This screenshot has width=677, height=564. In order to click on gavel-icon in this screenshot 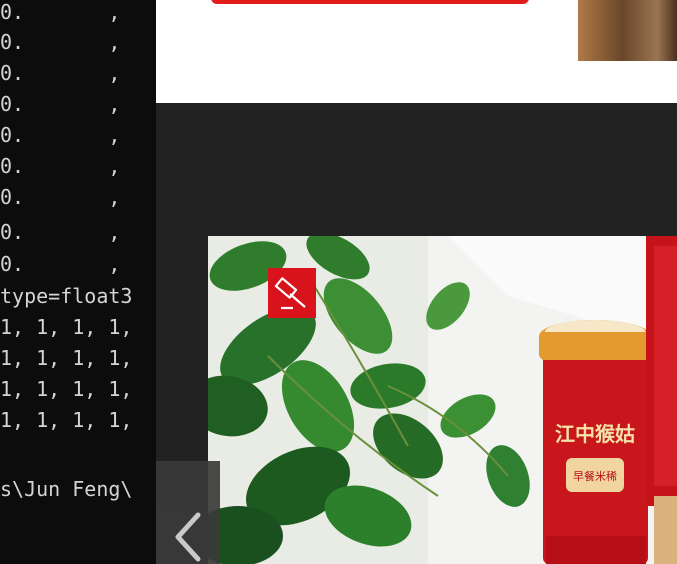, I will do `click(292, 293)`.